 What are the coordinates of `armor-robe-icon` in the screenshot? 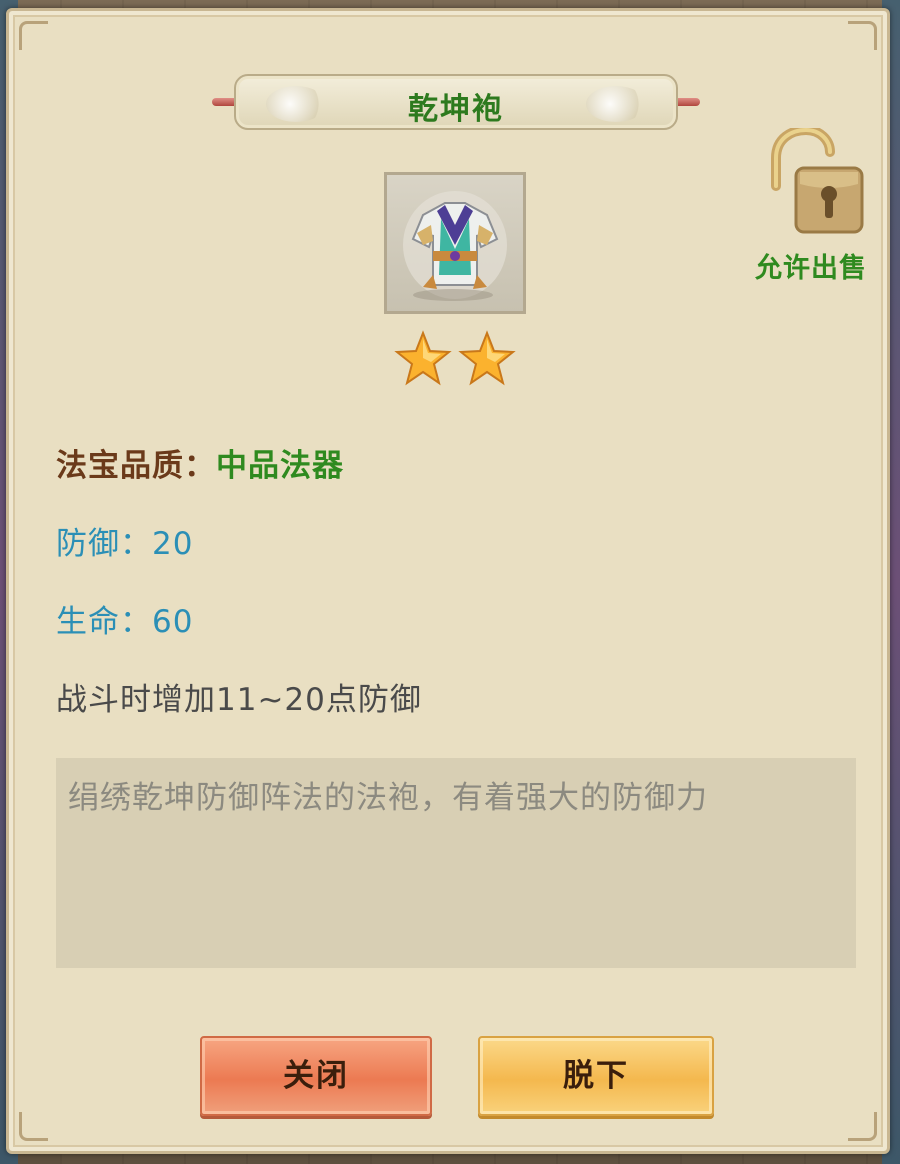 It's located at (455, 246).